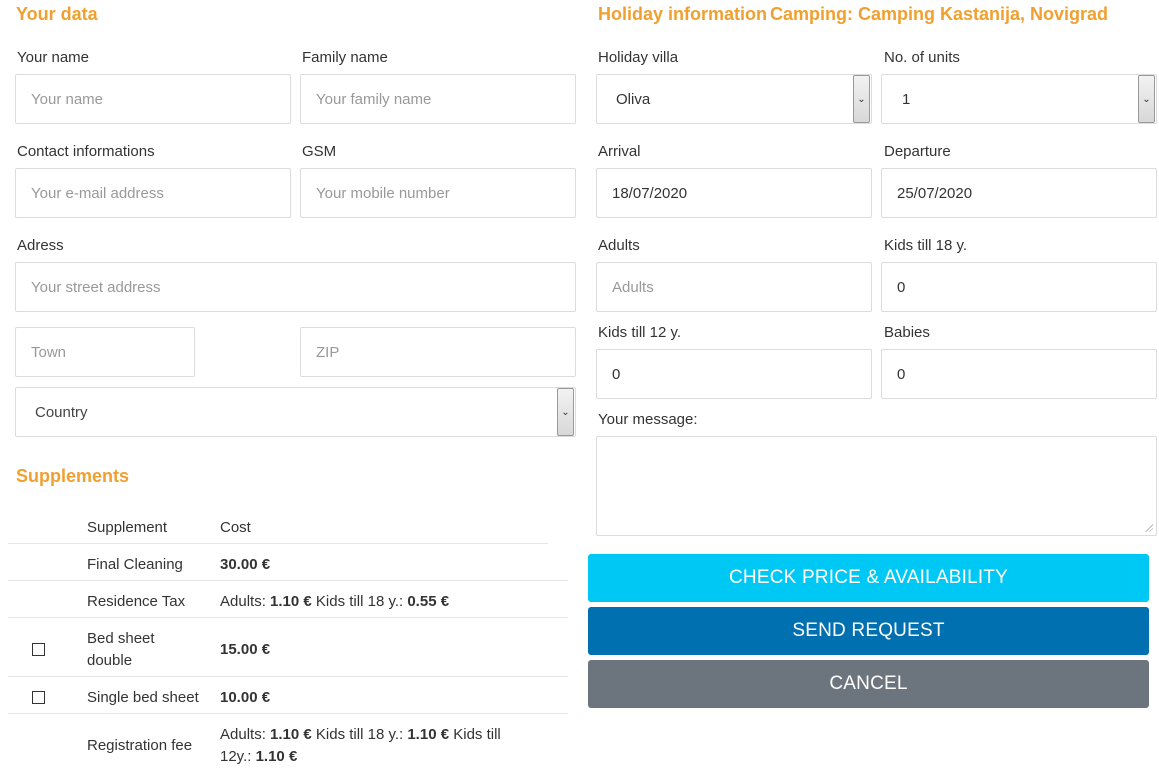 This screenshot has height=768, width=1159. Describe the element at coordinates (57, 14) in the screenshot. I see `your-data-title: Your data` at that location.